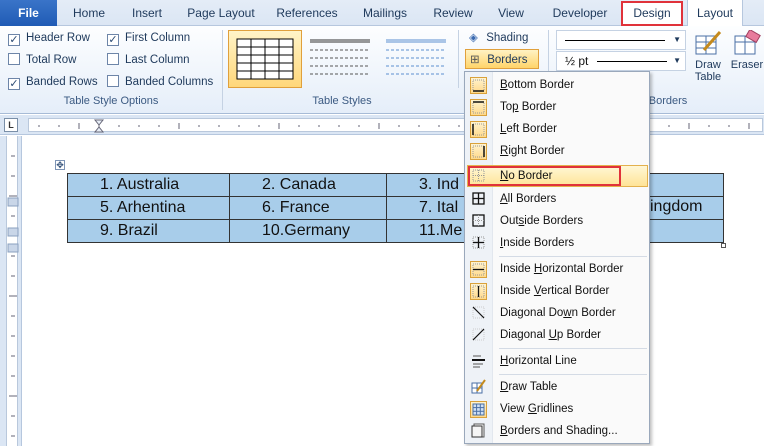 The width and height of the screenshot is (764, 446). What do you see at coordinates (49, 38) in the screenshot?
I see `checkbox-header-row: ✓ Header Row` at bounding box center [49, 38].